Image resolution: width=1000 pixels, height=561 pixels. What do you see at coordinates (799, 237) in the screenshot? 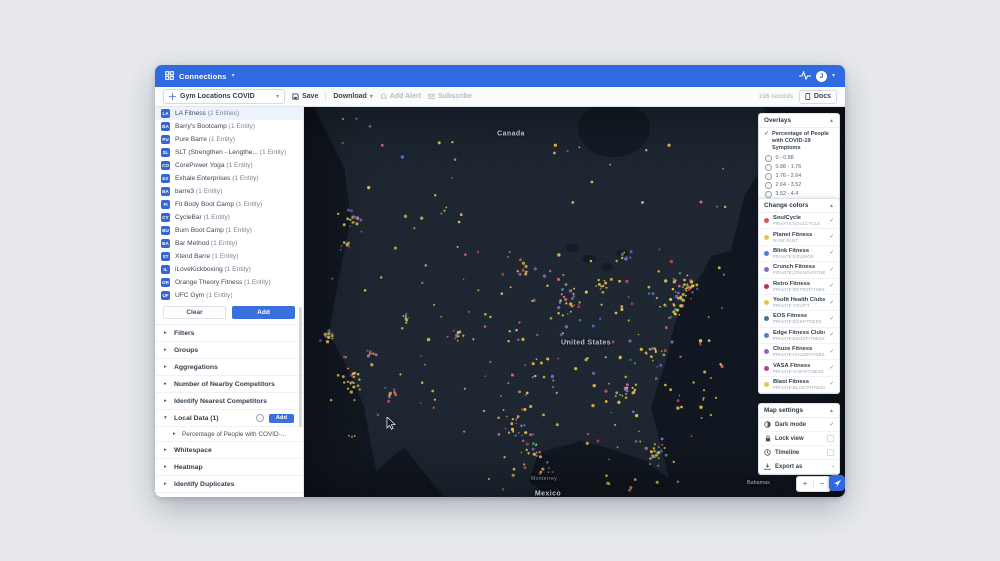
I see `brand-color-row: Planet Fitness NYSE:PLNT ✓` at bounding box center [799, 237].